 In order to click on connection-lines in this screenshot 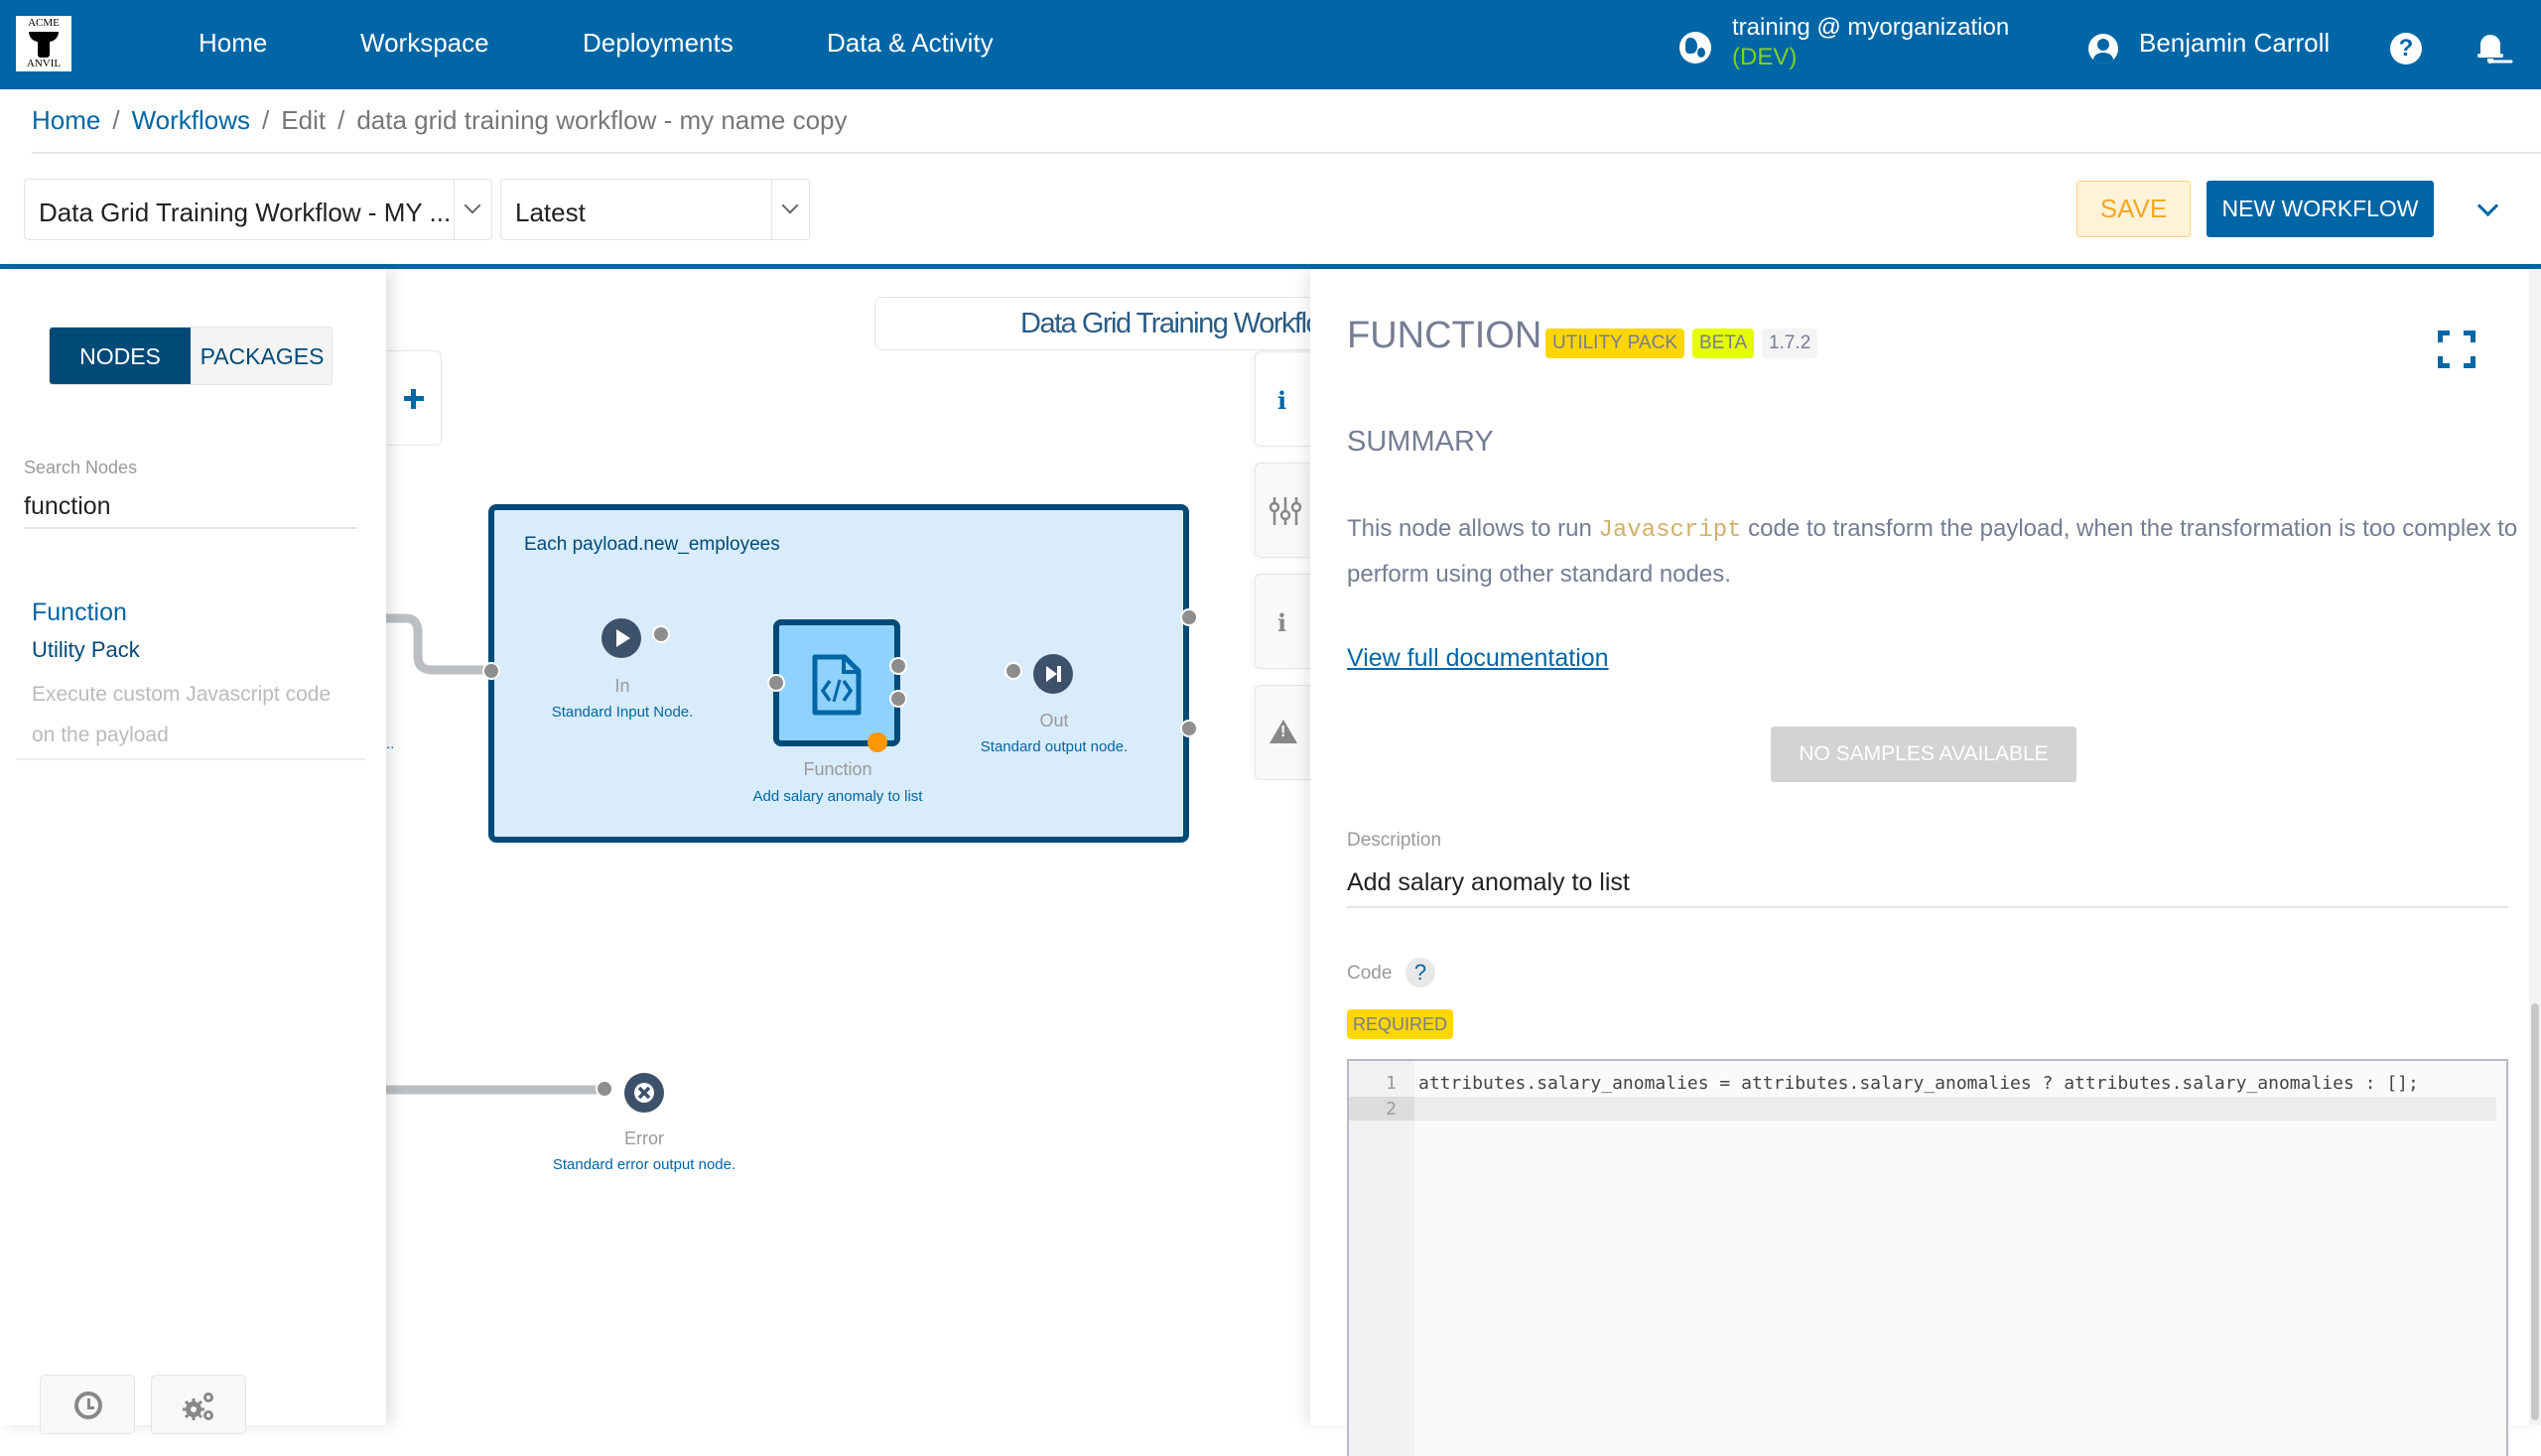, I will do `click(701, 854)`.